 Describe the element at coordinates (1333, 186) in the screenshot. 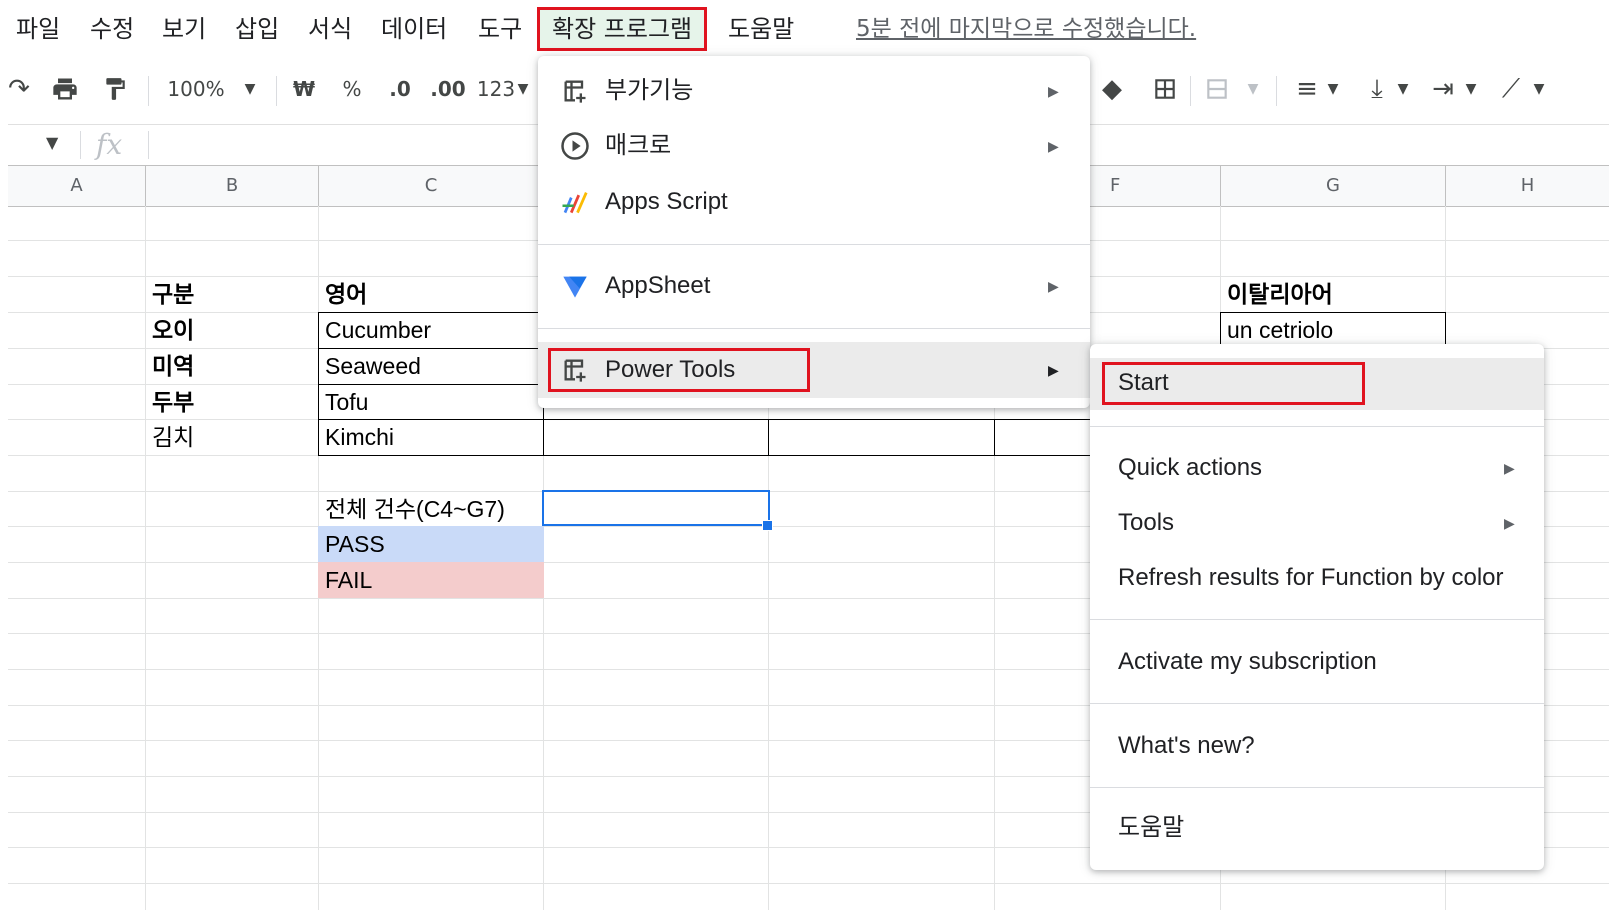

I see `column-header-g: G` at that location.